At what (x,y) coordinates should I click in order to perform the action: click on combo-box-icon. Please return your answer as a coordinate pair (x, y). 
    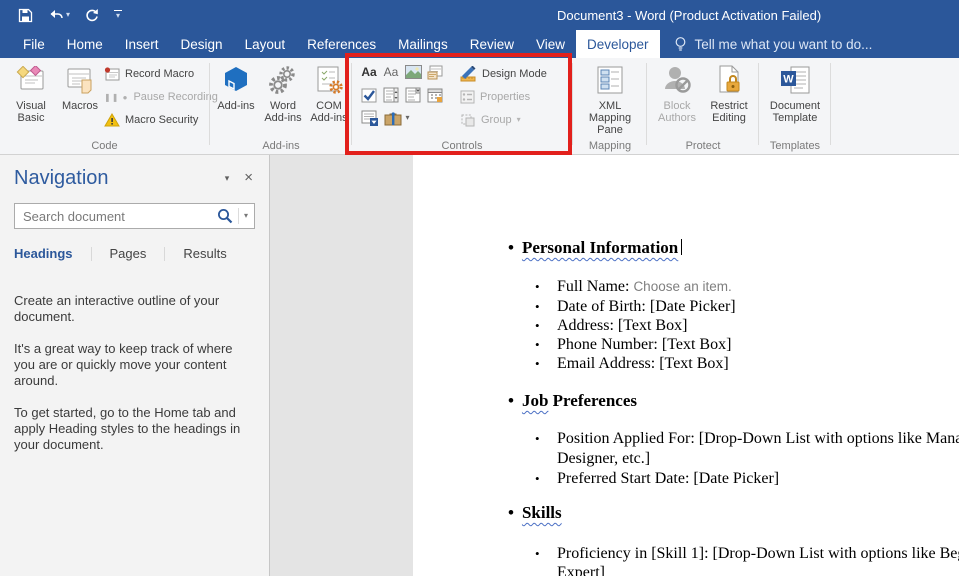
    Looking at the image, I should click on (391, 95).